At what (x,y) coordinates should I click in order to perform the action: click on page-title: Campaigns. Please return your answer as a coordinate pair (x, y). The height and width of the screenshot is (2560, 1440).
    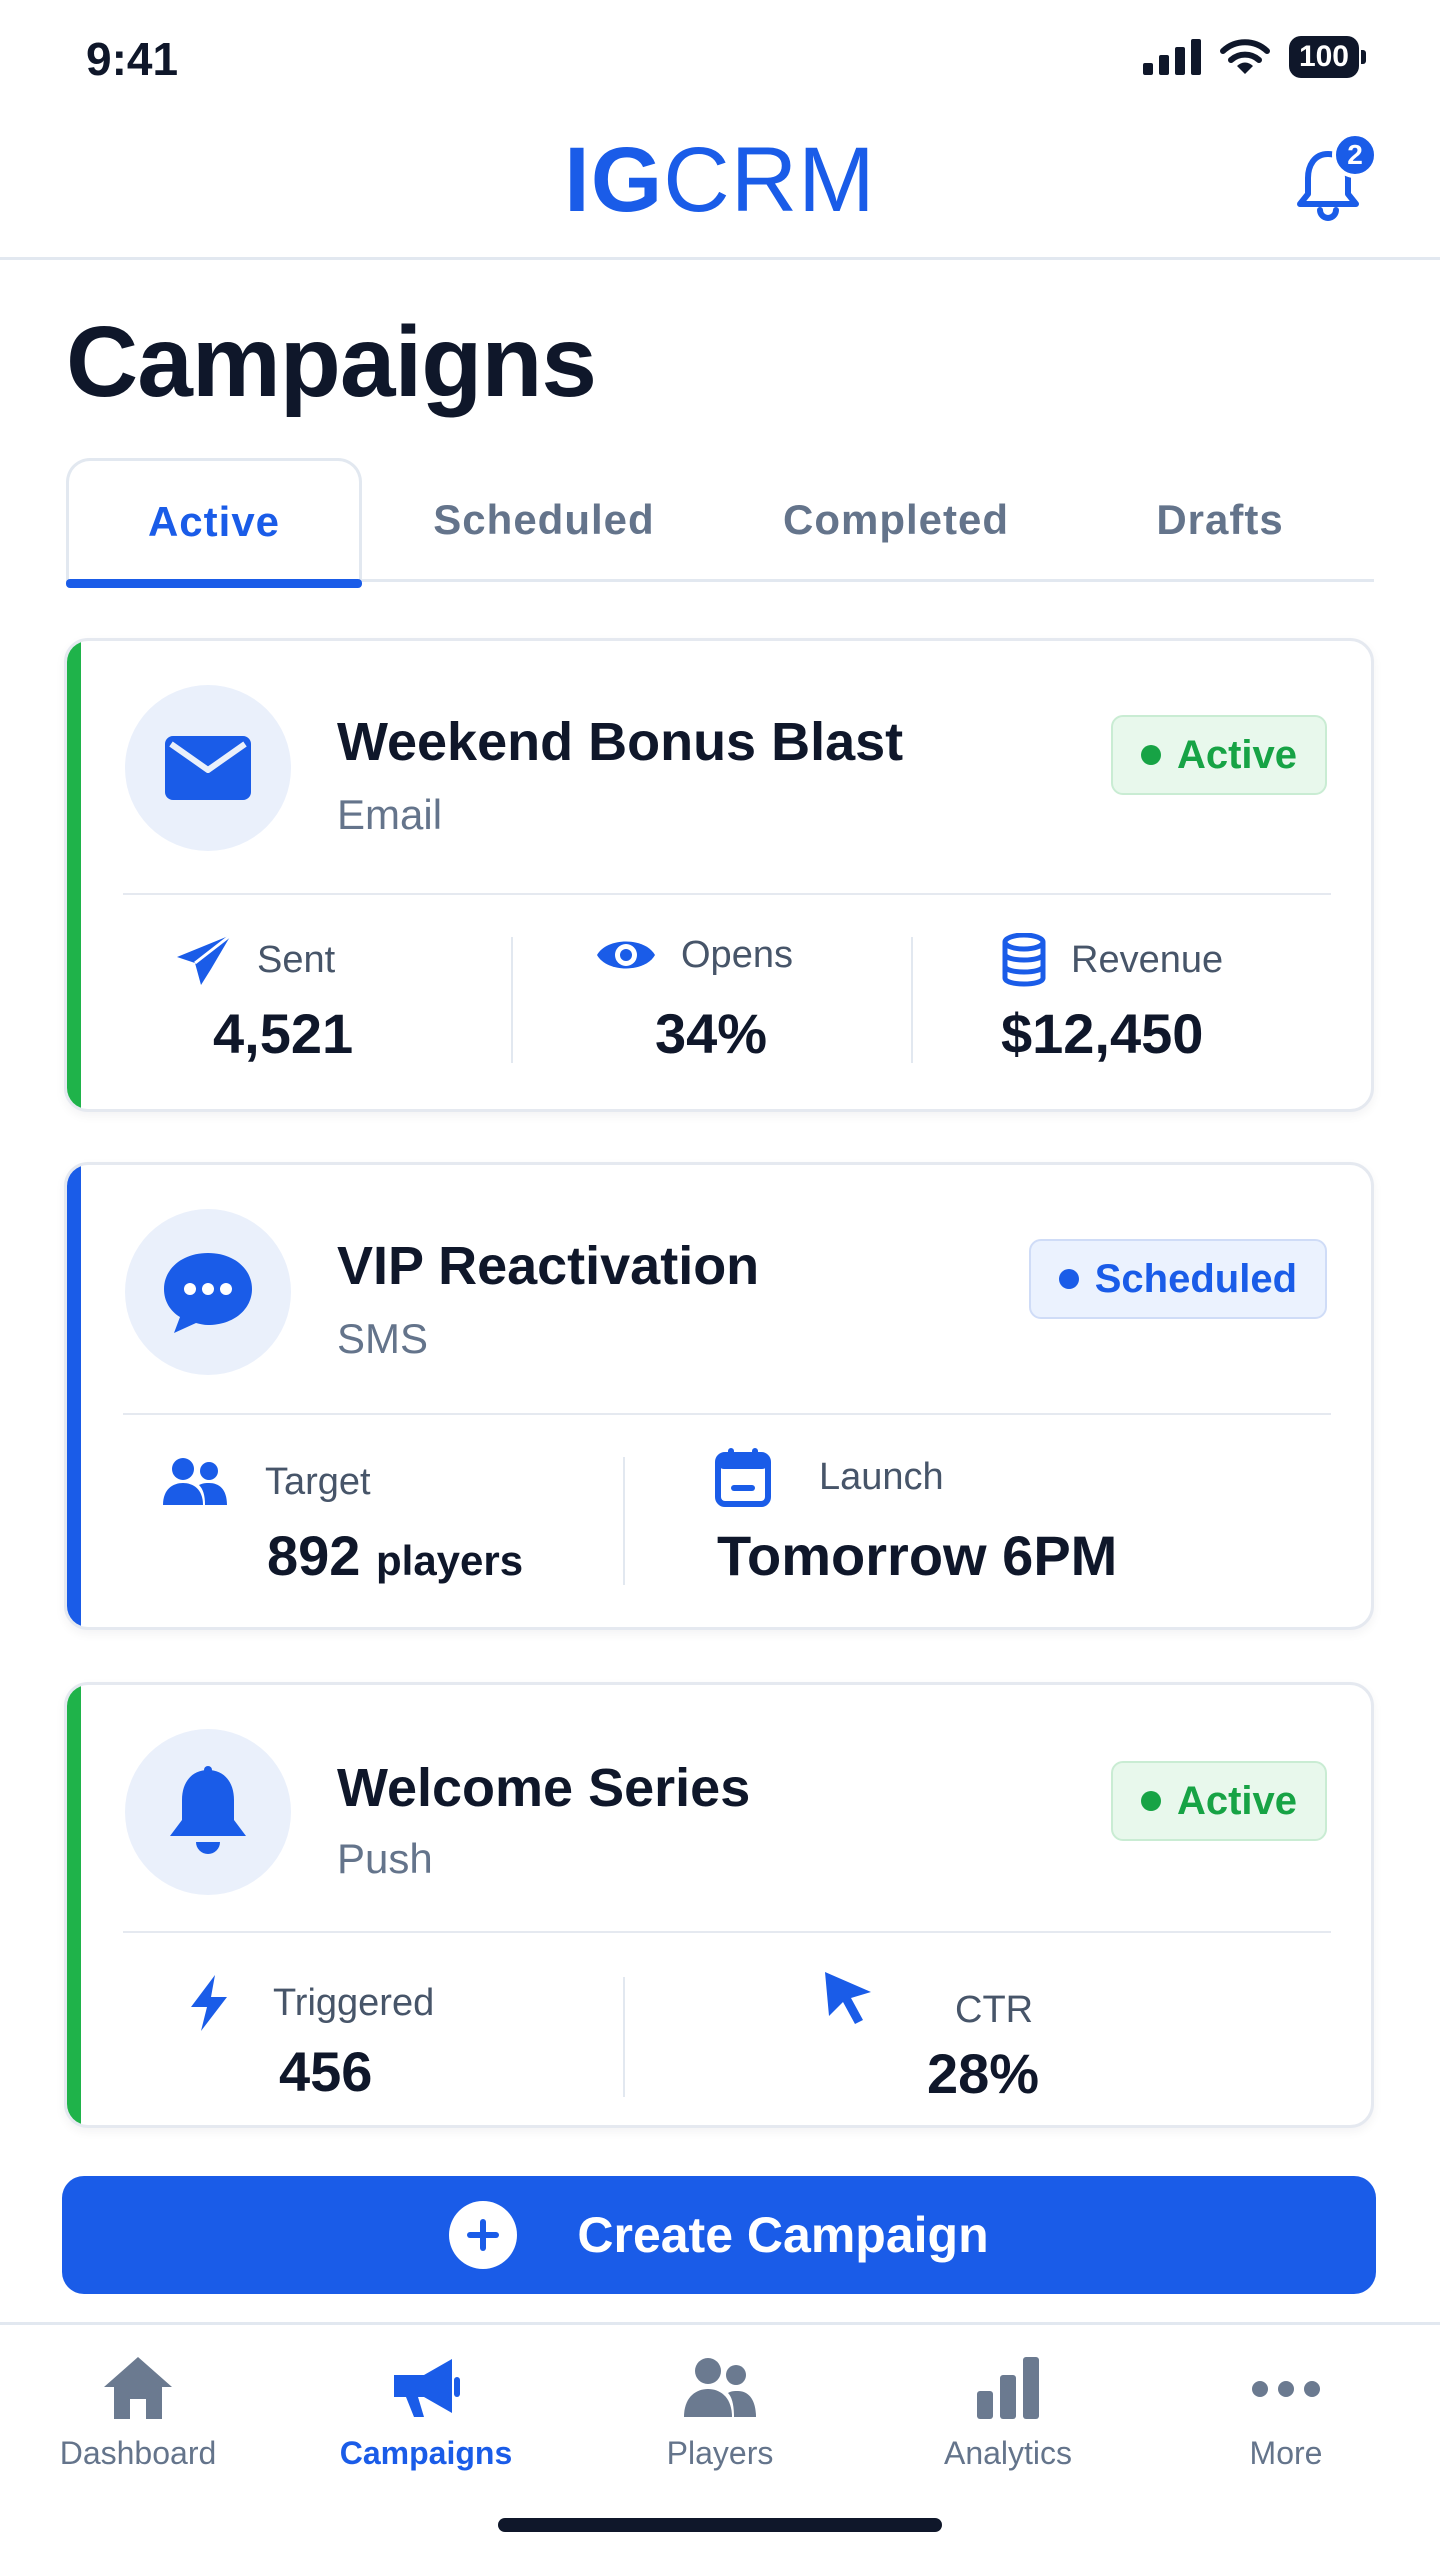
    Looking at the image, I should click on (331, 362).